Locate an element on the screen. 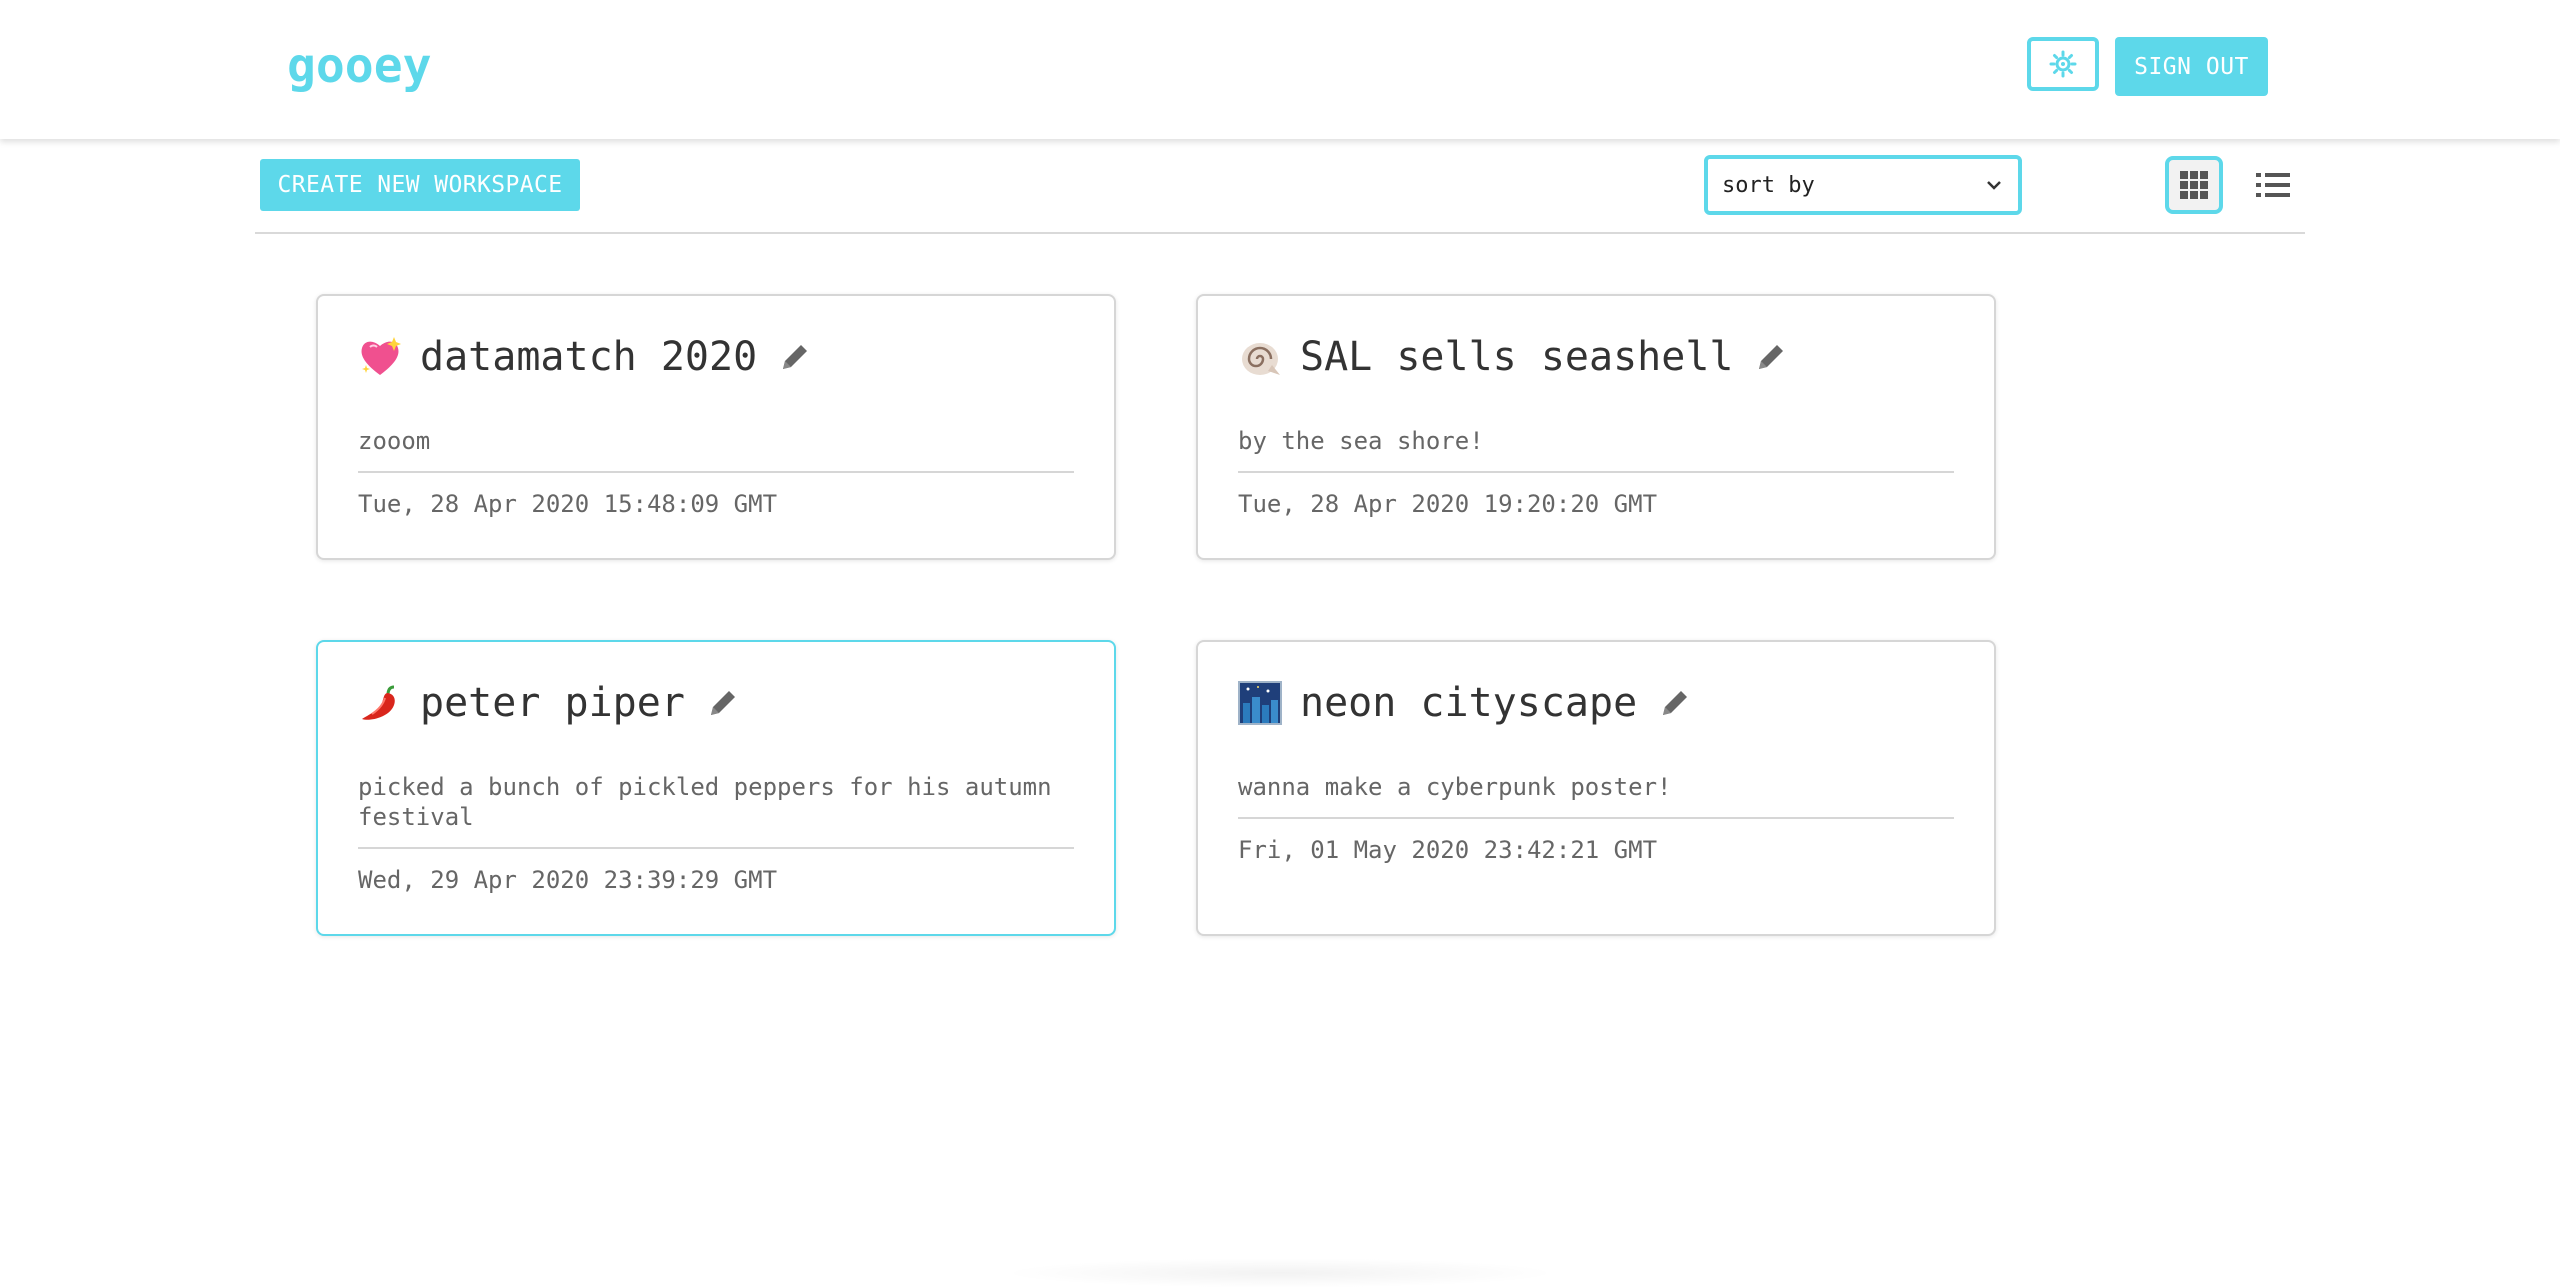 Image resolution: width=2560 pixels, height=1288 pixels. workspace-title: datamatch 2020 is located at coordinates (588, 357).